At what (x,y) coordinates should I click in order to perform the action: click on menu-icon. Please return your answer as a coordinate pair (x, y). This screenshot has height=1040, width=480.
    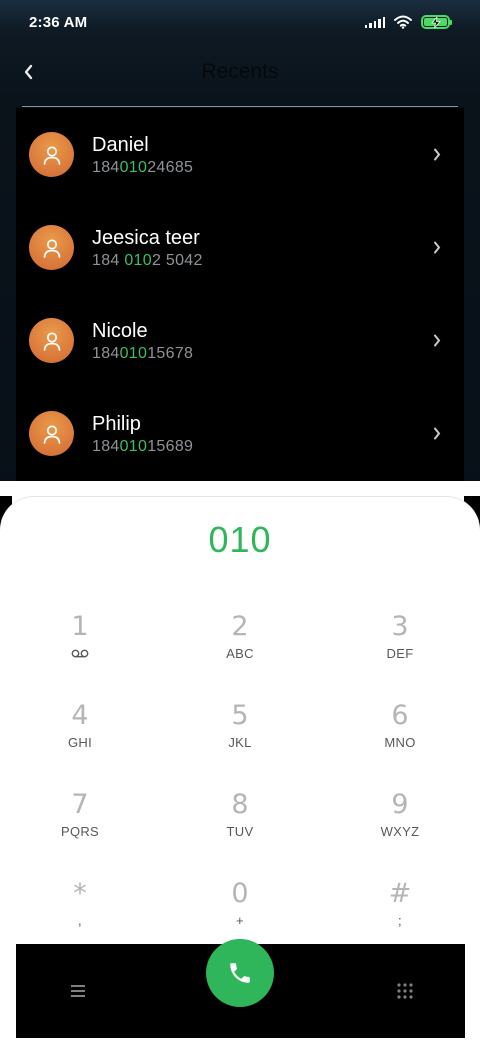
    Looking at the image, I should click on (78, 991).